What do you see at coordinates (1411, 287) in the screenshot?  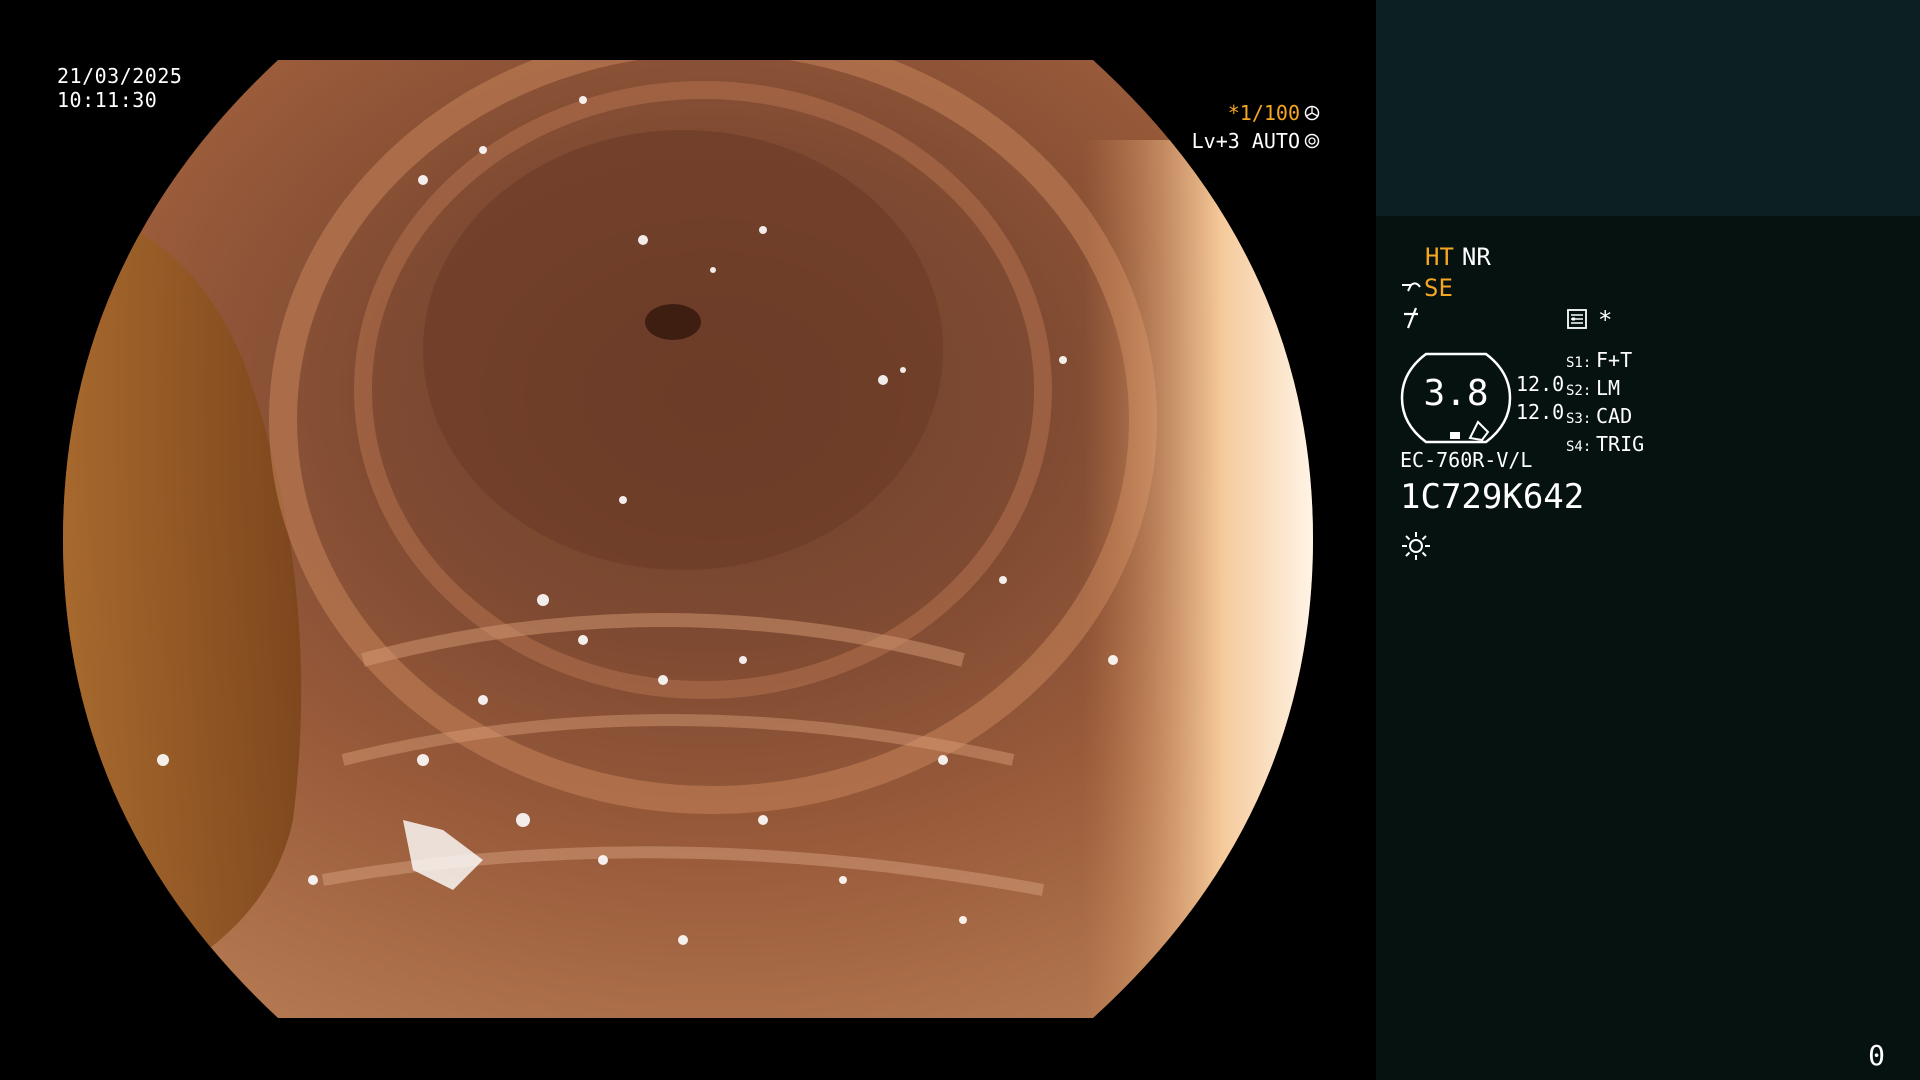 I see `enhancement-icon` at bounding box center [1411, 287].